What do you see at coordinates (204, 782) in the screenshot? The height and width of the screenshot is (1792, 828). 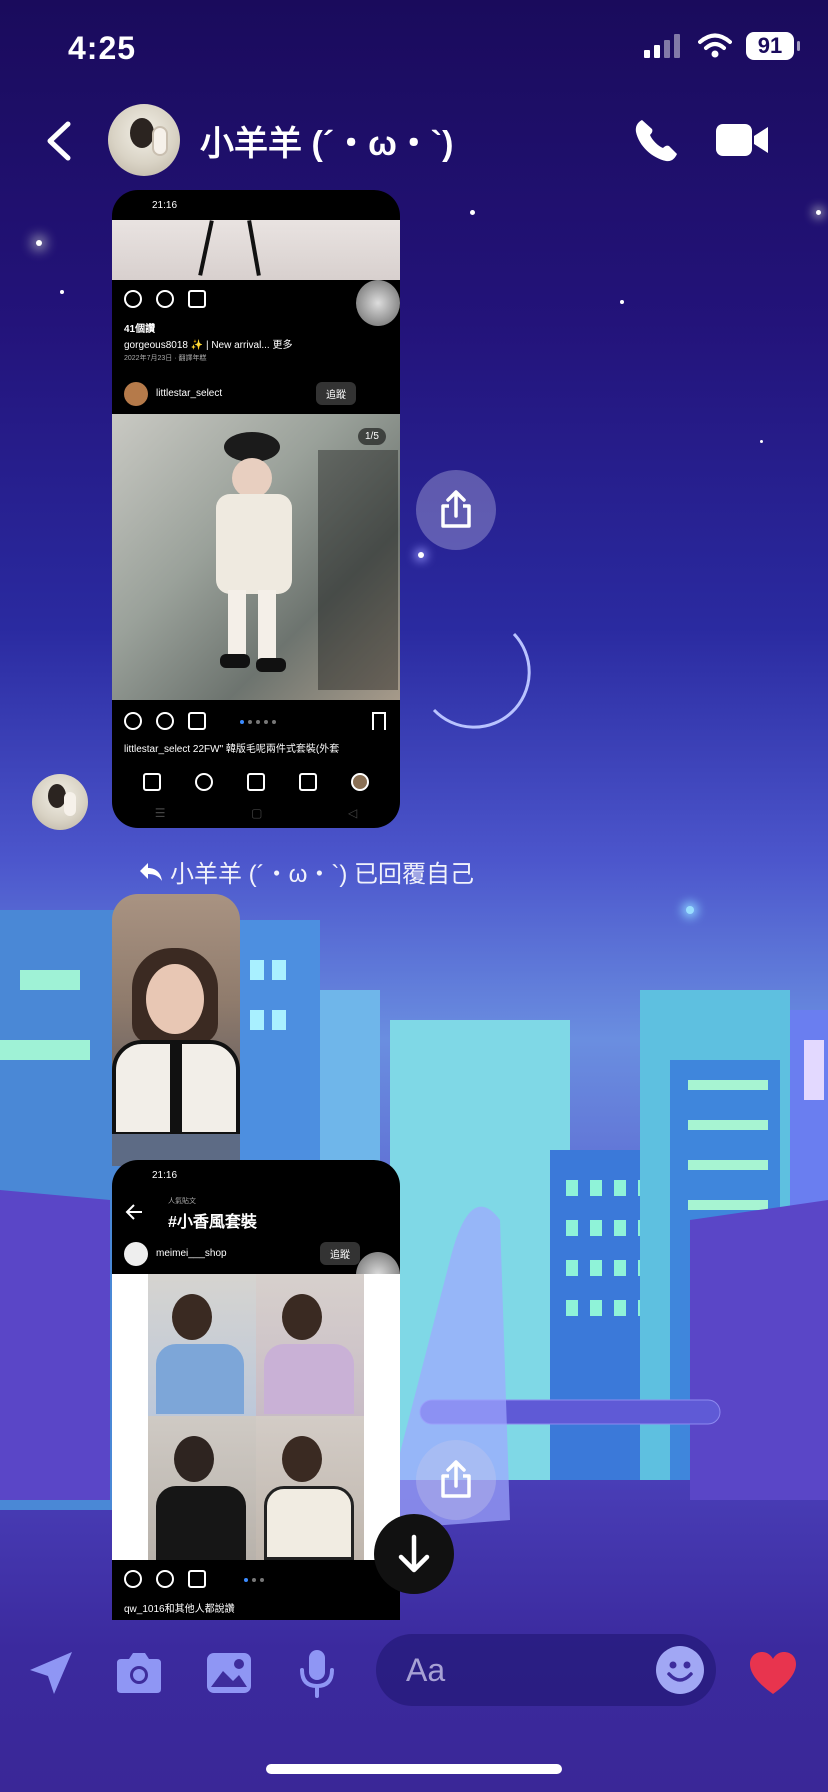 I see `search-icon` at bounding box center [204, 782].